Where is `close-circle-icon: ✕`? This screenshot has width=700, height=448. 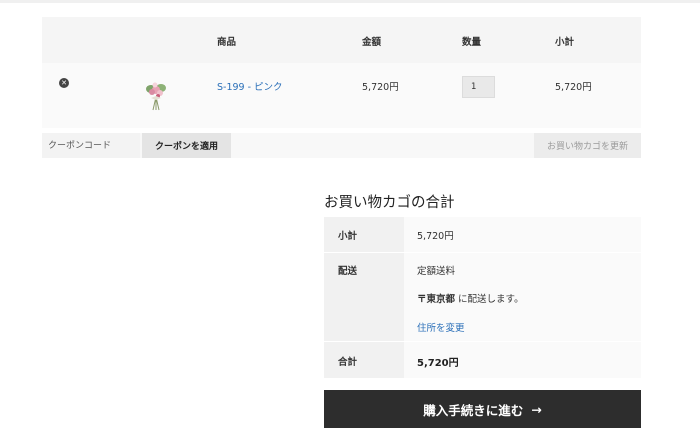 close-circle-icon: ✕ is located at coordinates (64, 83).